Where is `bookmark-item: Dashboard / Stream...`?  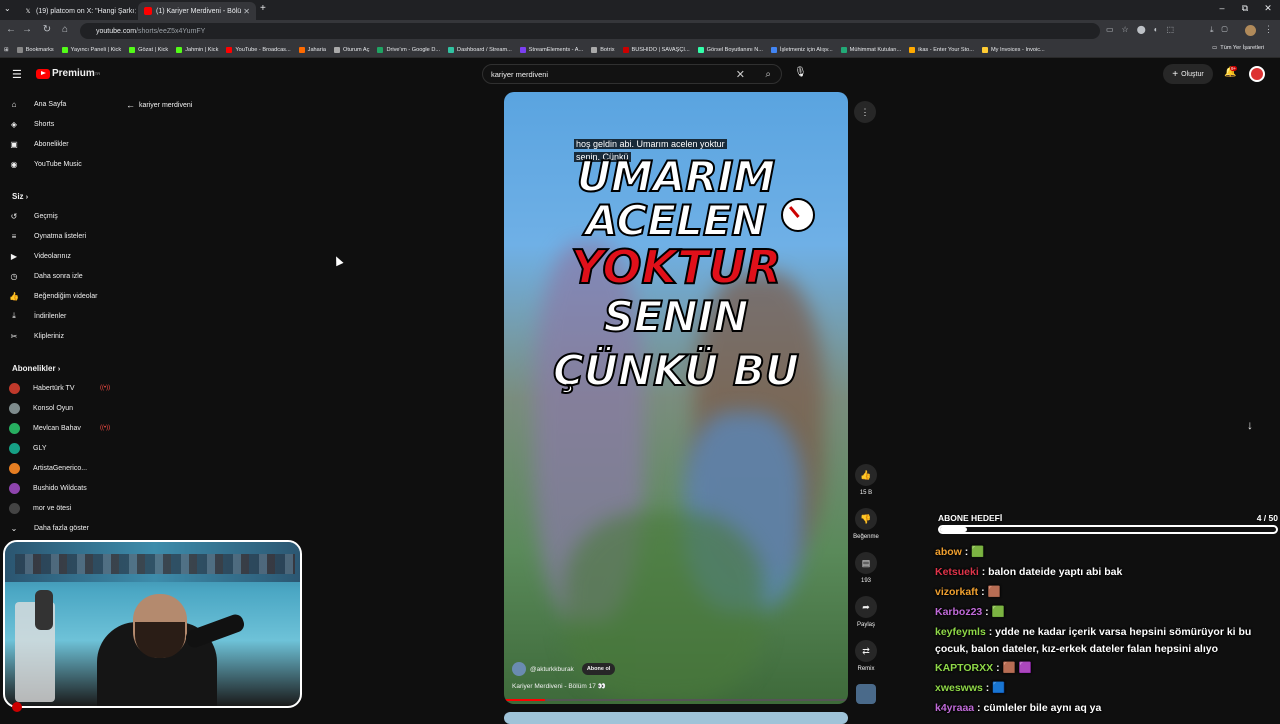 bookmark-item: Dashboard / Stream... is located at coordinates (480, 49).